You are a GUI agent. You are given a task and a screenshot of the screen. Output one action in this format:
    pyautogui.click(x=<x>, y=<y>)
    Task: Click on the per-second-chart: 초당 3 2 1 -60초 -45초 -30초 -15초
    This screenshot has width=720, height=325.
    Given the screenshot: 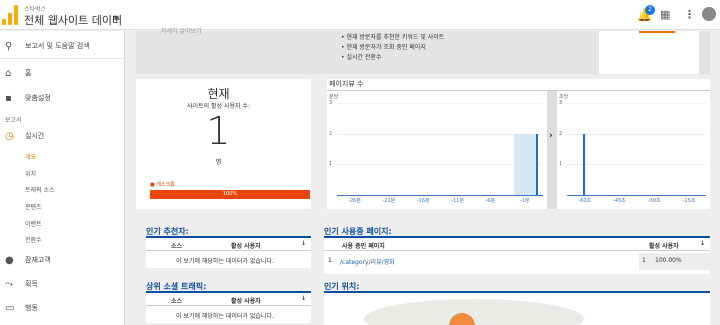 What is the action you would take?
    pyautogui.click(x=633, y=150)
    